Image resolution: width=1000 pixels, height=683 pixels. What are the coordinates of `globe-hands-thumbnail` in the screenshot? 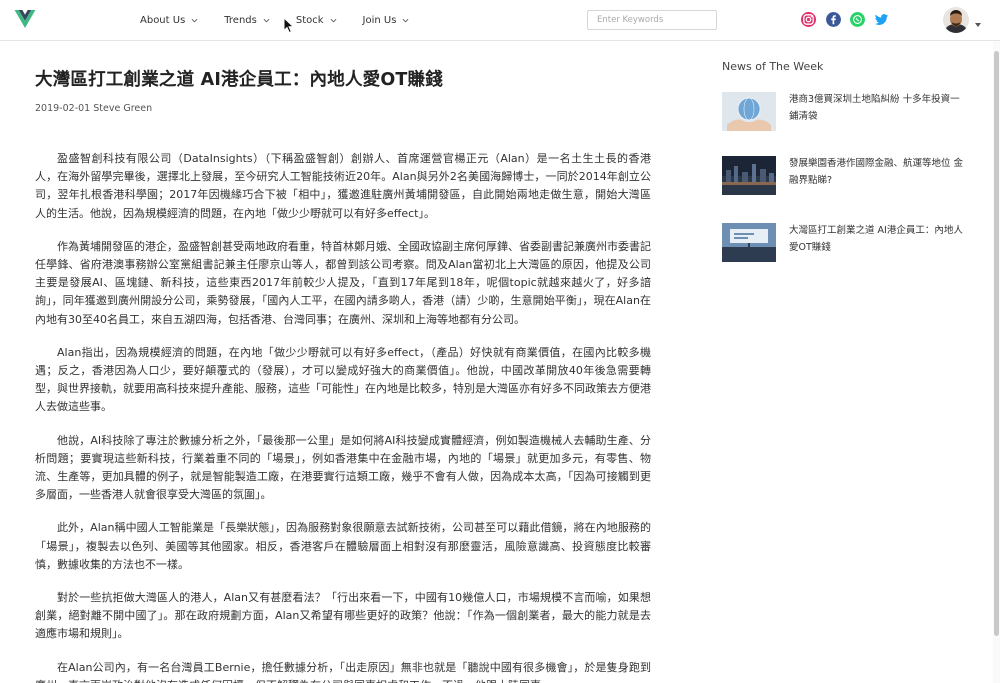 It's located at (749, 111).